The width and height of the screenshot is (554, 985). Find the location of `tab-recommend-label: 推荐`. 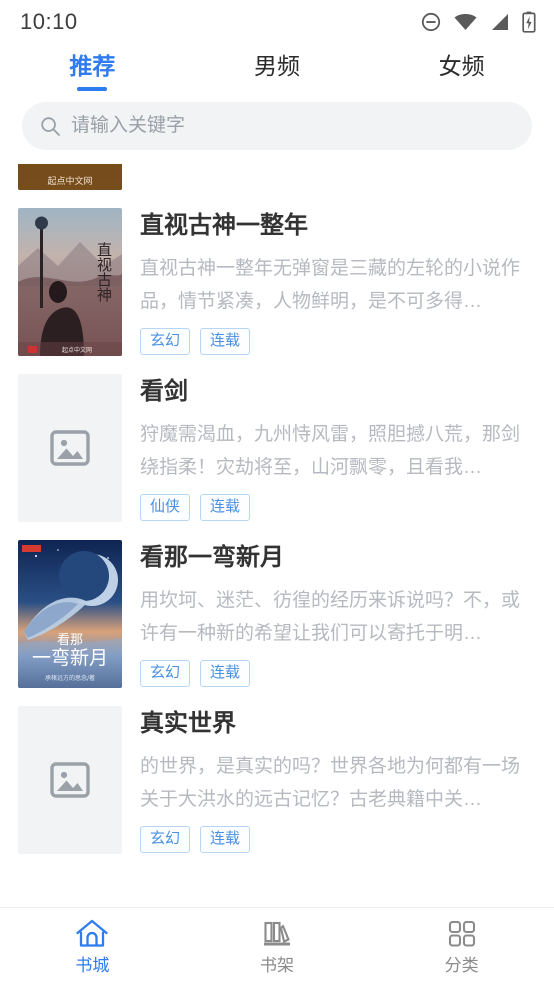

tab-recommend-label: 推荐 is located at coordinates (92, 66).